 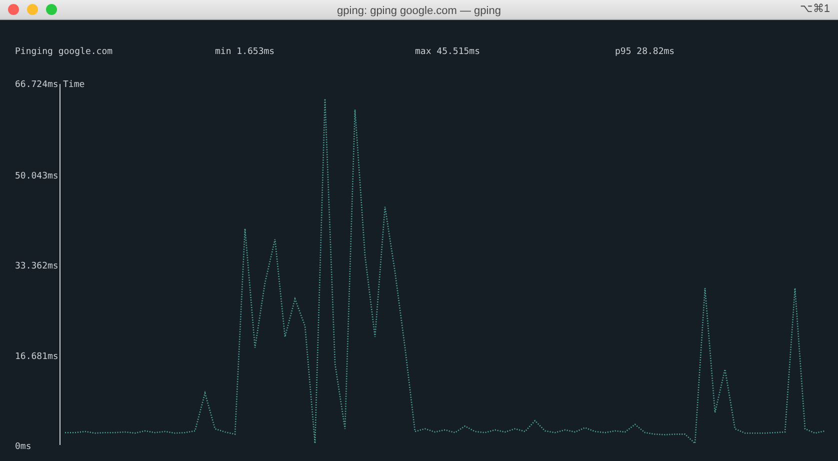 What do you see at coordinates (23, 447) in the screenshot?
I see `y-tick-label: 0ms` at bounding box center [23, 447].